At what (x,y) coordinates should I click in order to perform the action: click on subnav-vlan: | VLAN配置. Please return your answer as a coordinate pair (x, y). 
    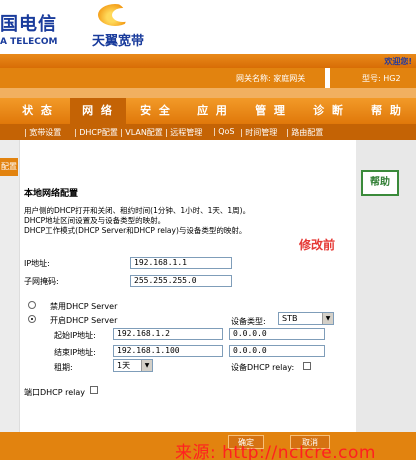
    Looking at the image, I should click on (141, 132).